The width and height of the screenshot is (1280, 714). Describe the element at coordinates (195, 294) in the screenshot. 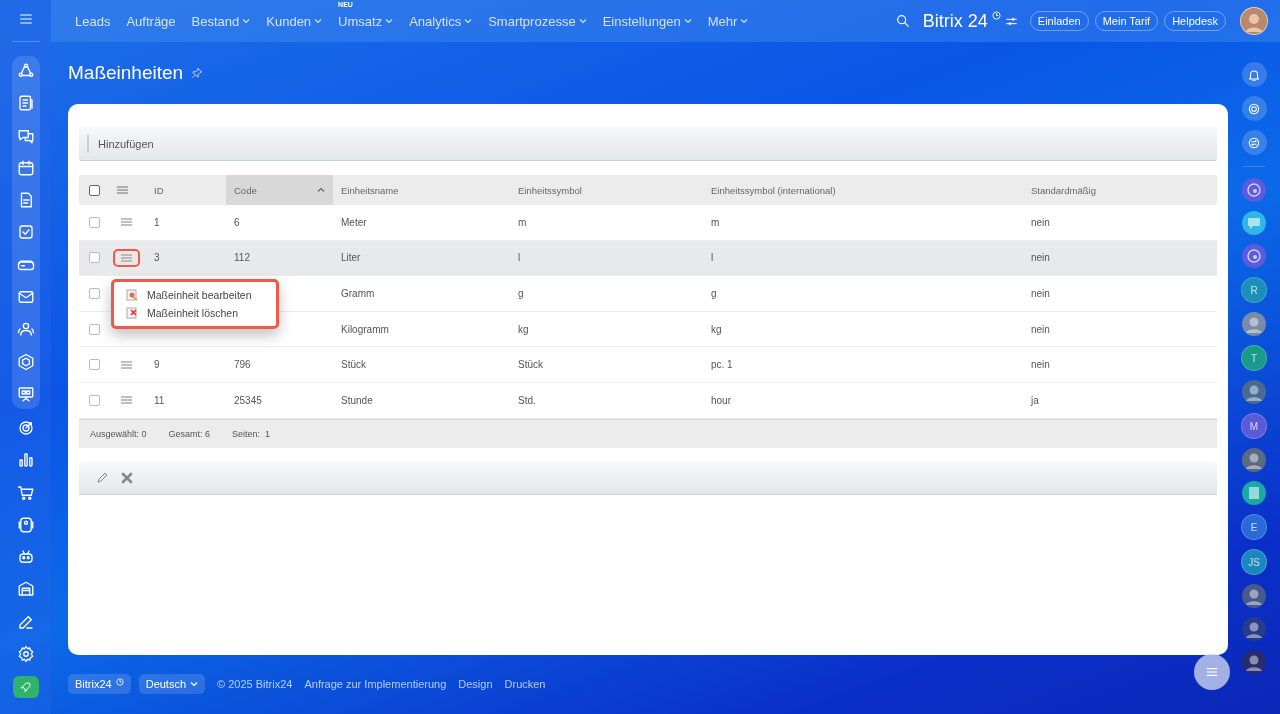

I see `menu-item: Maßeinheit bearbeiten` at that location.